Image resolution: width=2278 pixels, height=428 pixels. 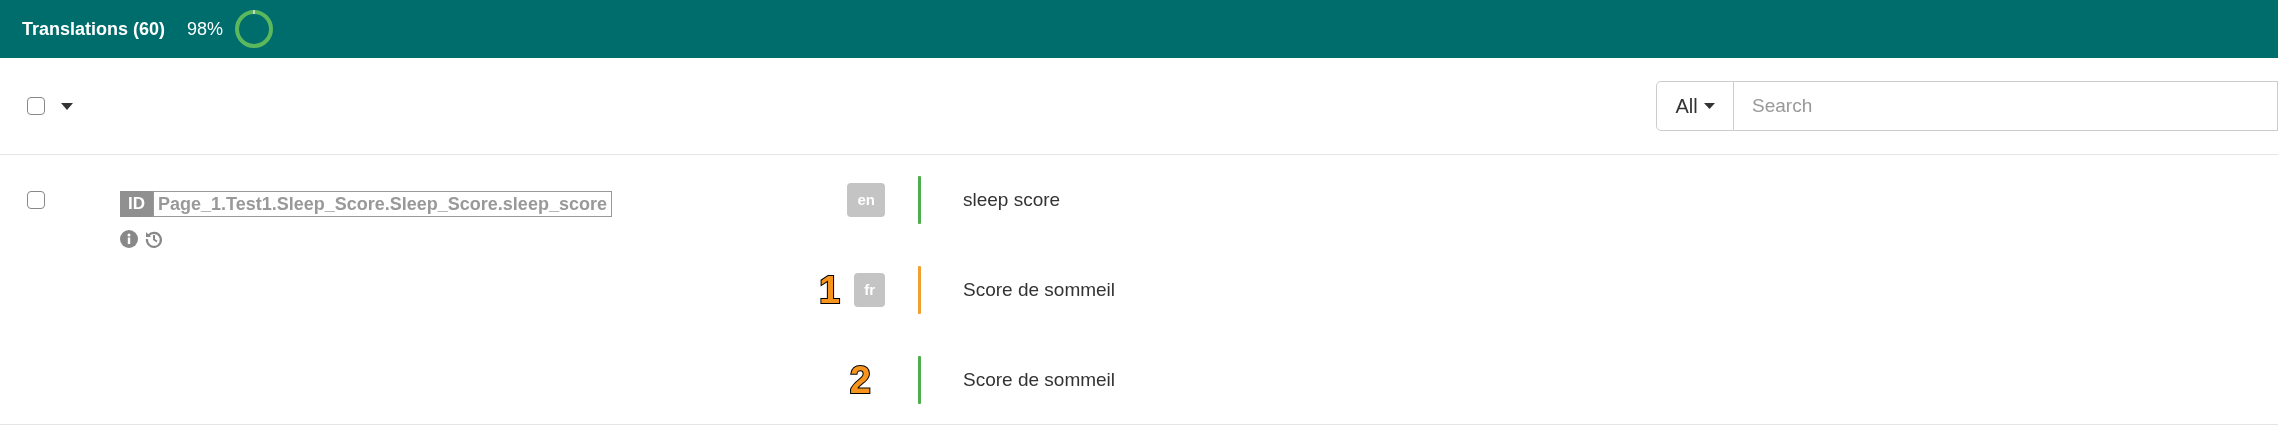 What do you see at coordinates (154, 239) in the screenshot?
I see `history-icon` at bounding box center [154, 239].